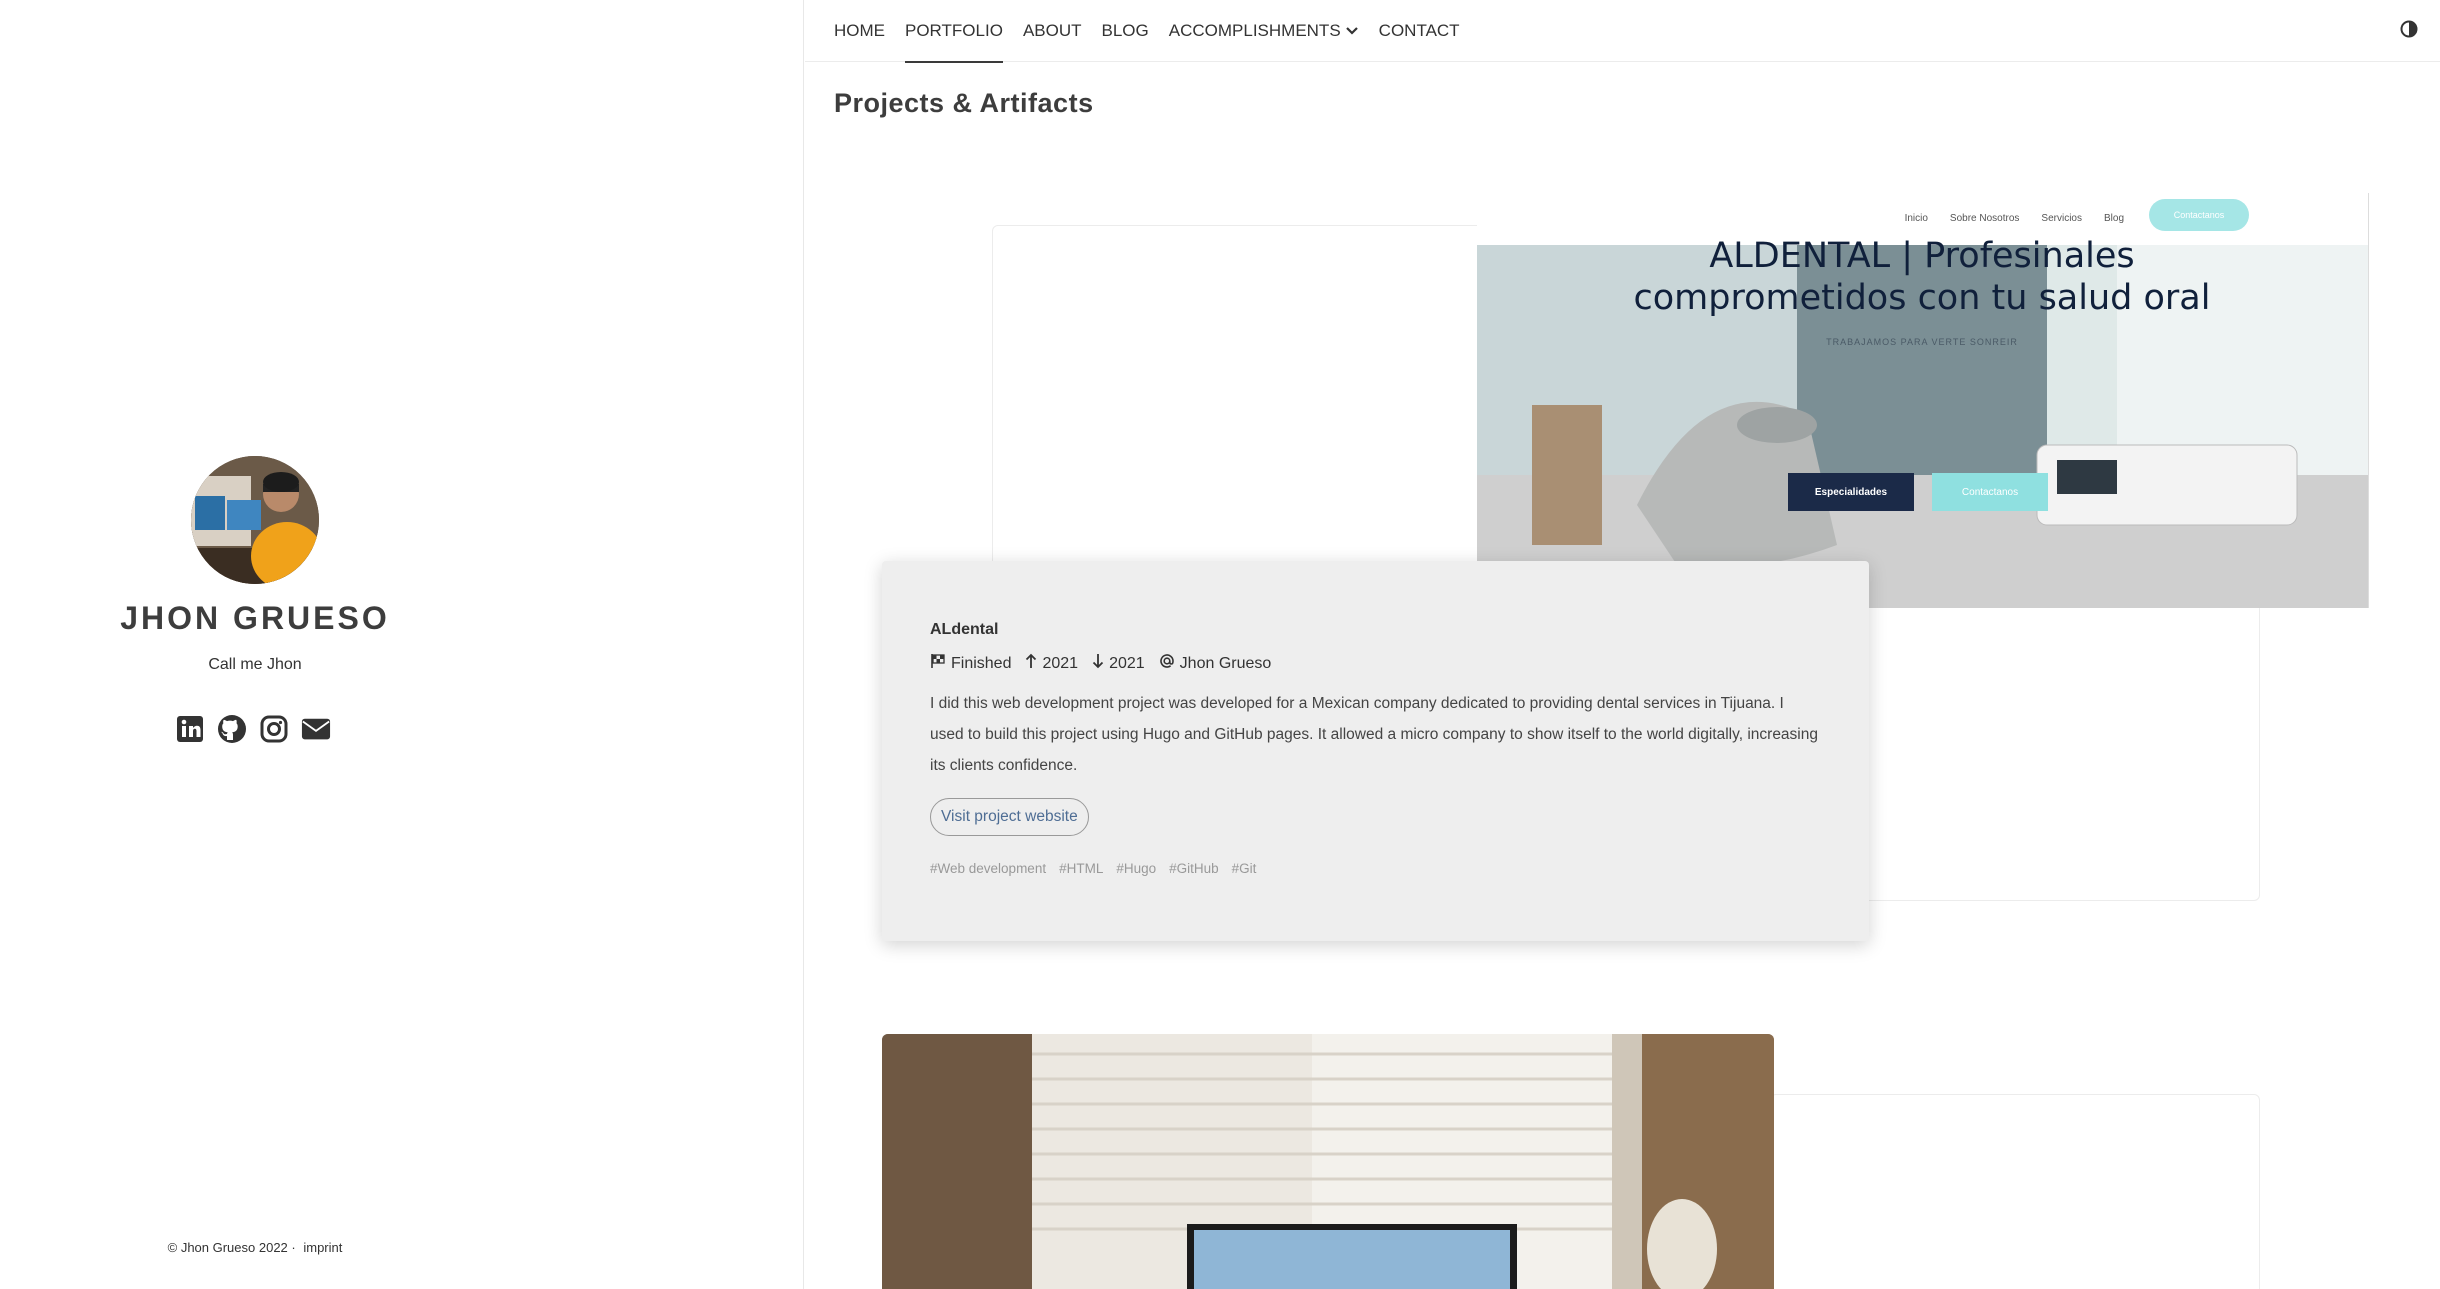  I want to click on page-title: Projects & Artifacts, so click(964, 103).